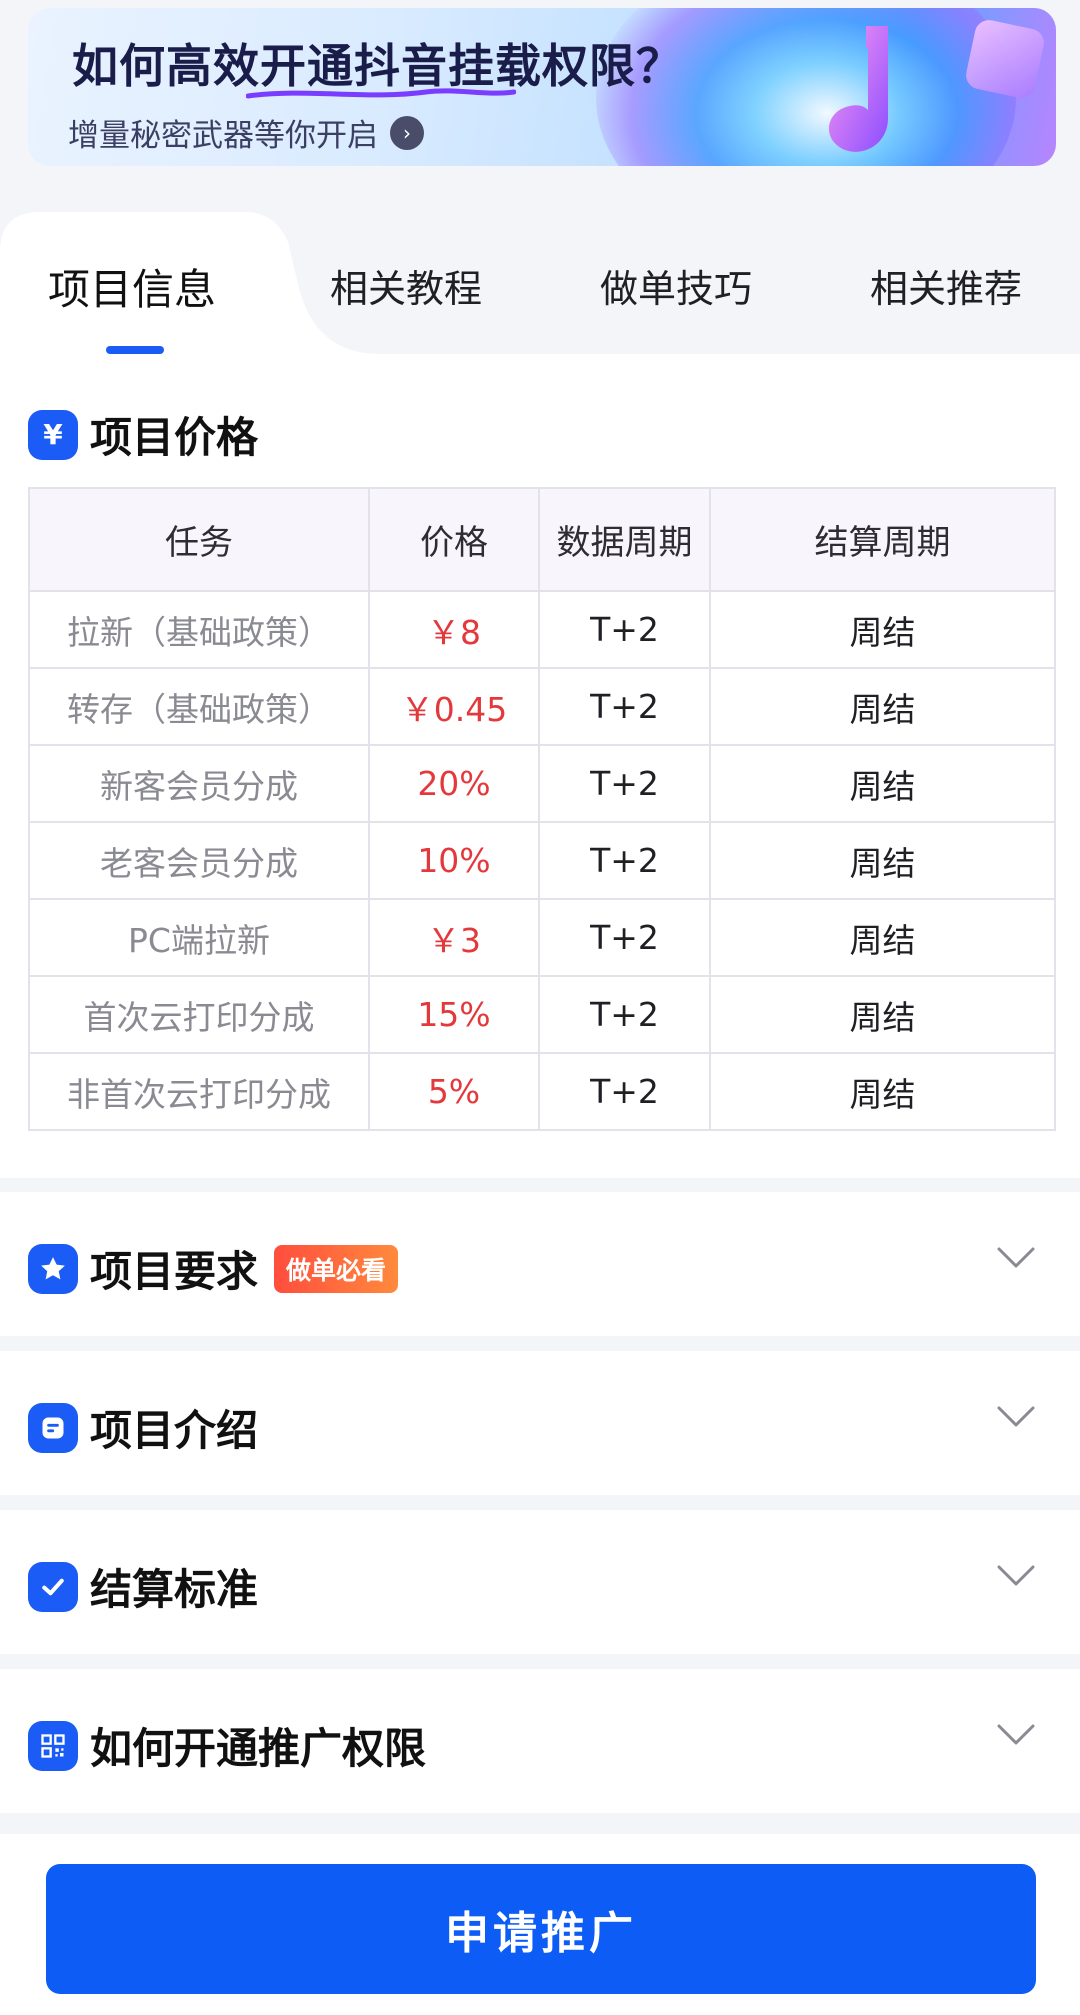 This screenshot has width=1080, height=2015. I want to click on tab-tutorials: 相关教程, so click(406, 285).